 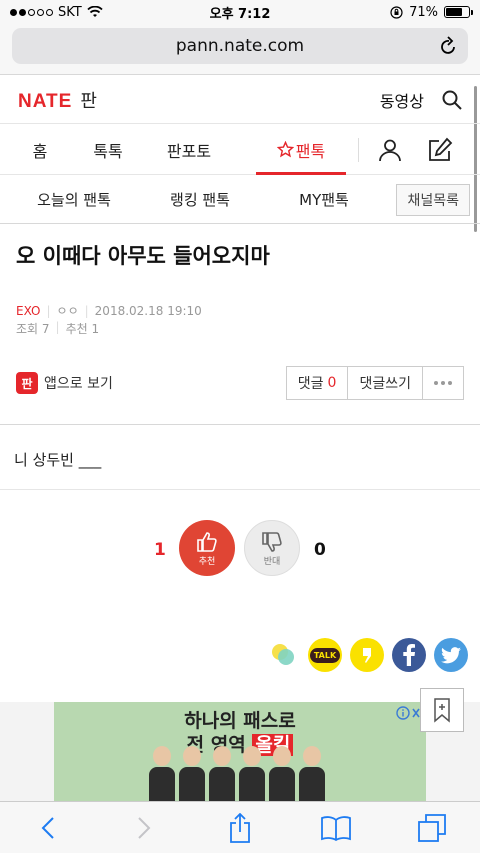 What do you see at coordinates (33, 329) in the screenshot?
I see `view-count: 조회 7` at bounding box center [33, 329].